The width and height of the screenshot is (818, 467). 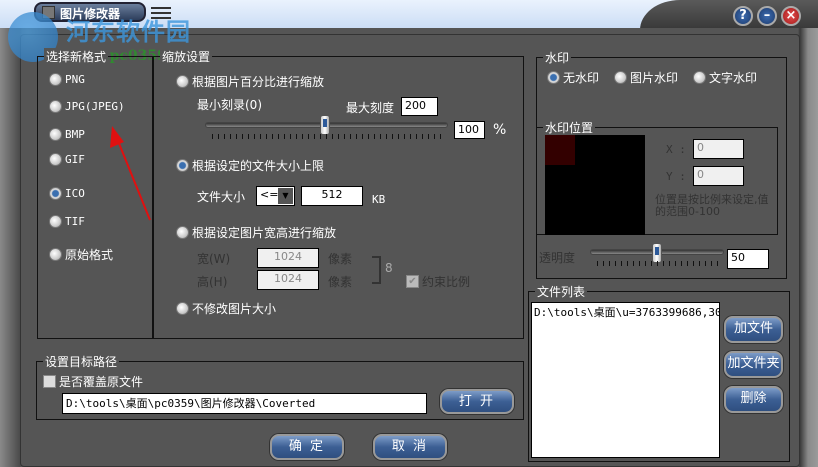 What do you see at coordinates (725, 77) in the screenshot?
I see `watermark-text-radio: 文字水印` at bounding box center [725, 77].